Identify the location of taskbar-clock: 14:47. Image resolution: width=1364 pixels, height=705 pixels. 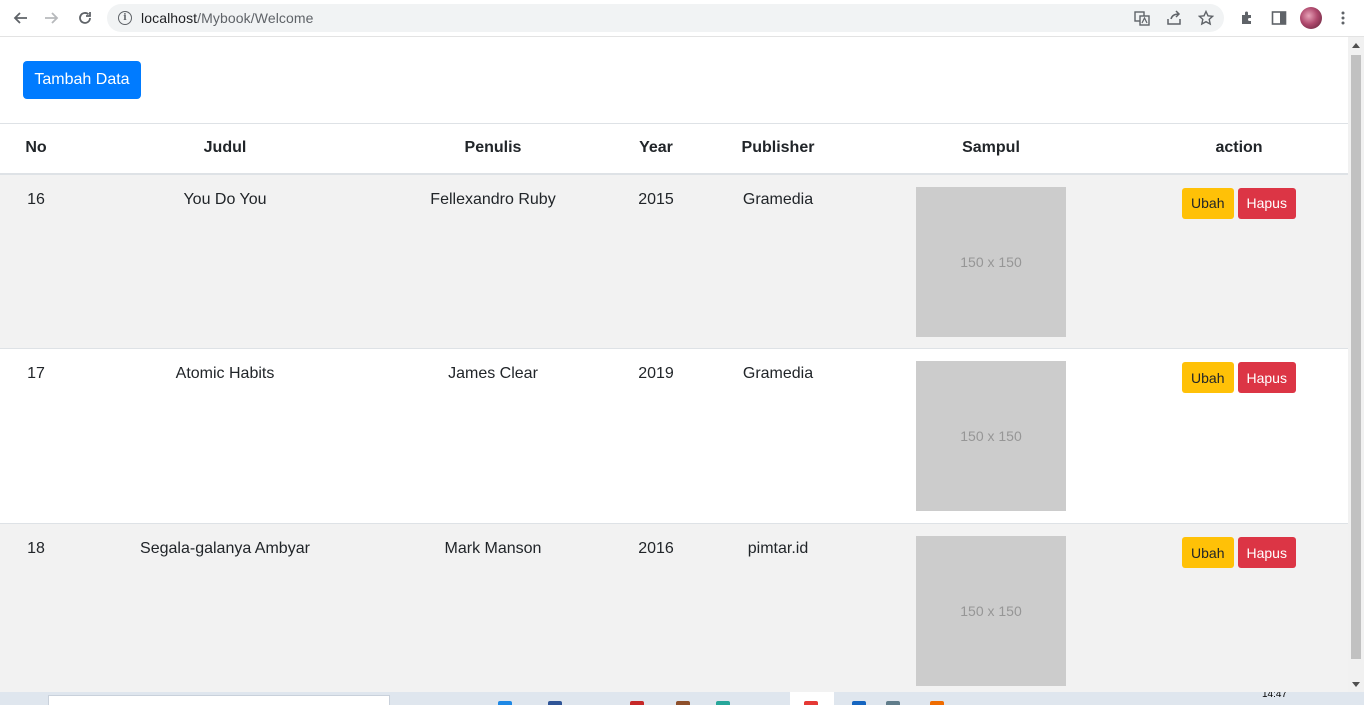
(1274, 696).